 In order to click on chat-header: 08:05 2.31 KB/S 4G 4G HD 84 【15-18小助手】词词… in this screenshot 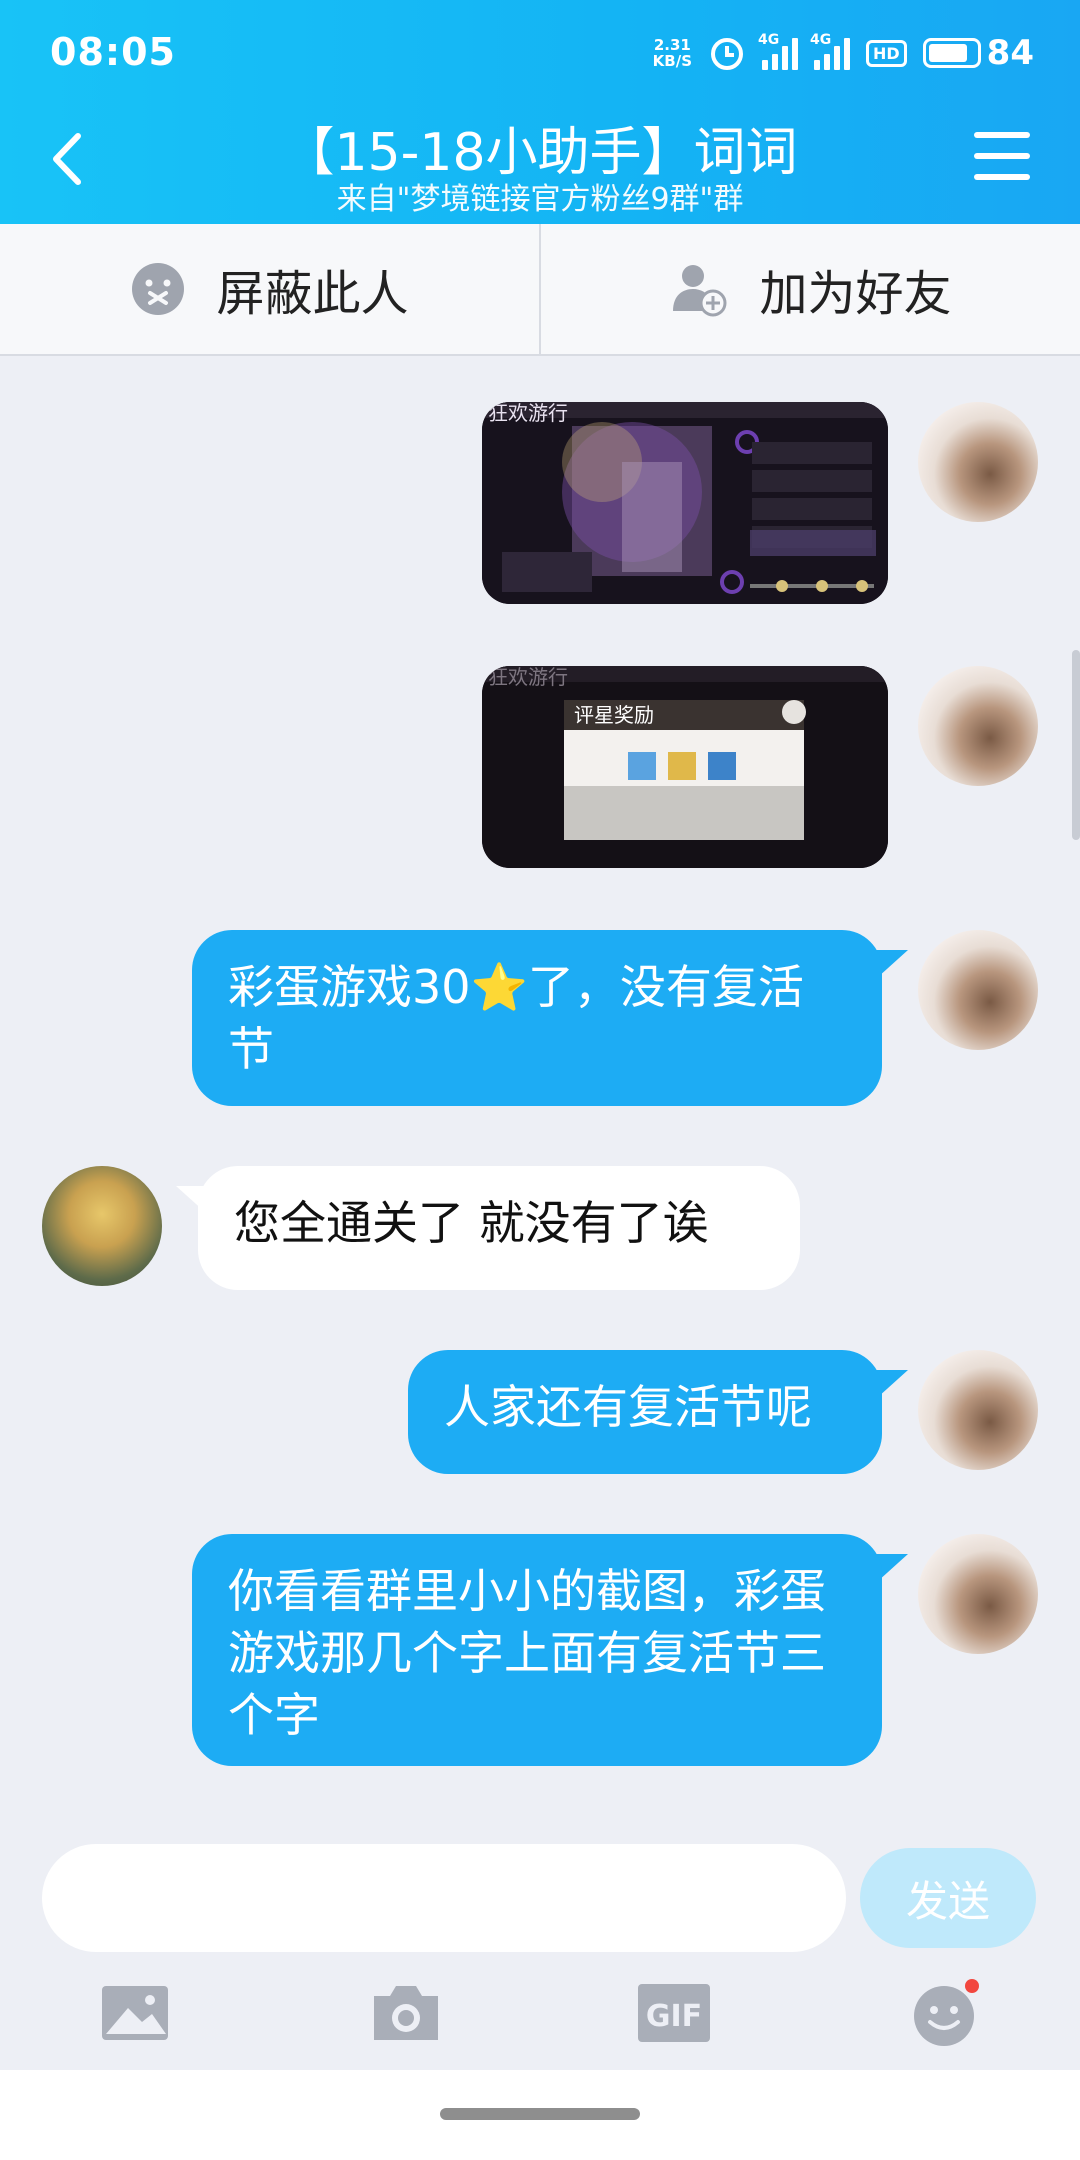, I will do `click(540, 112)`.